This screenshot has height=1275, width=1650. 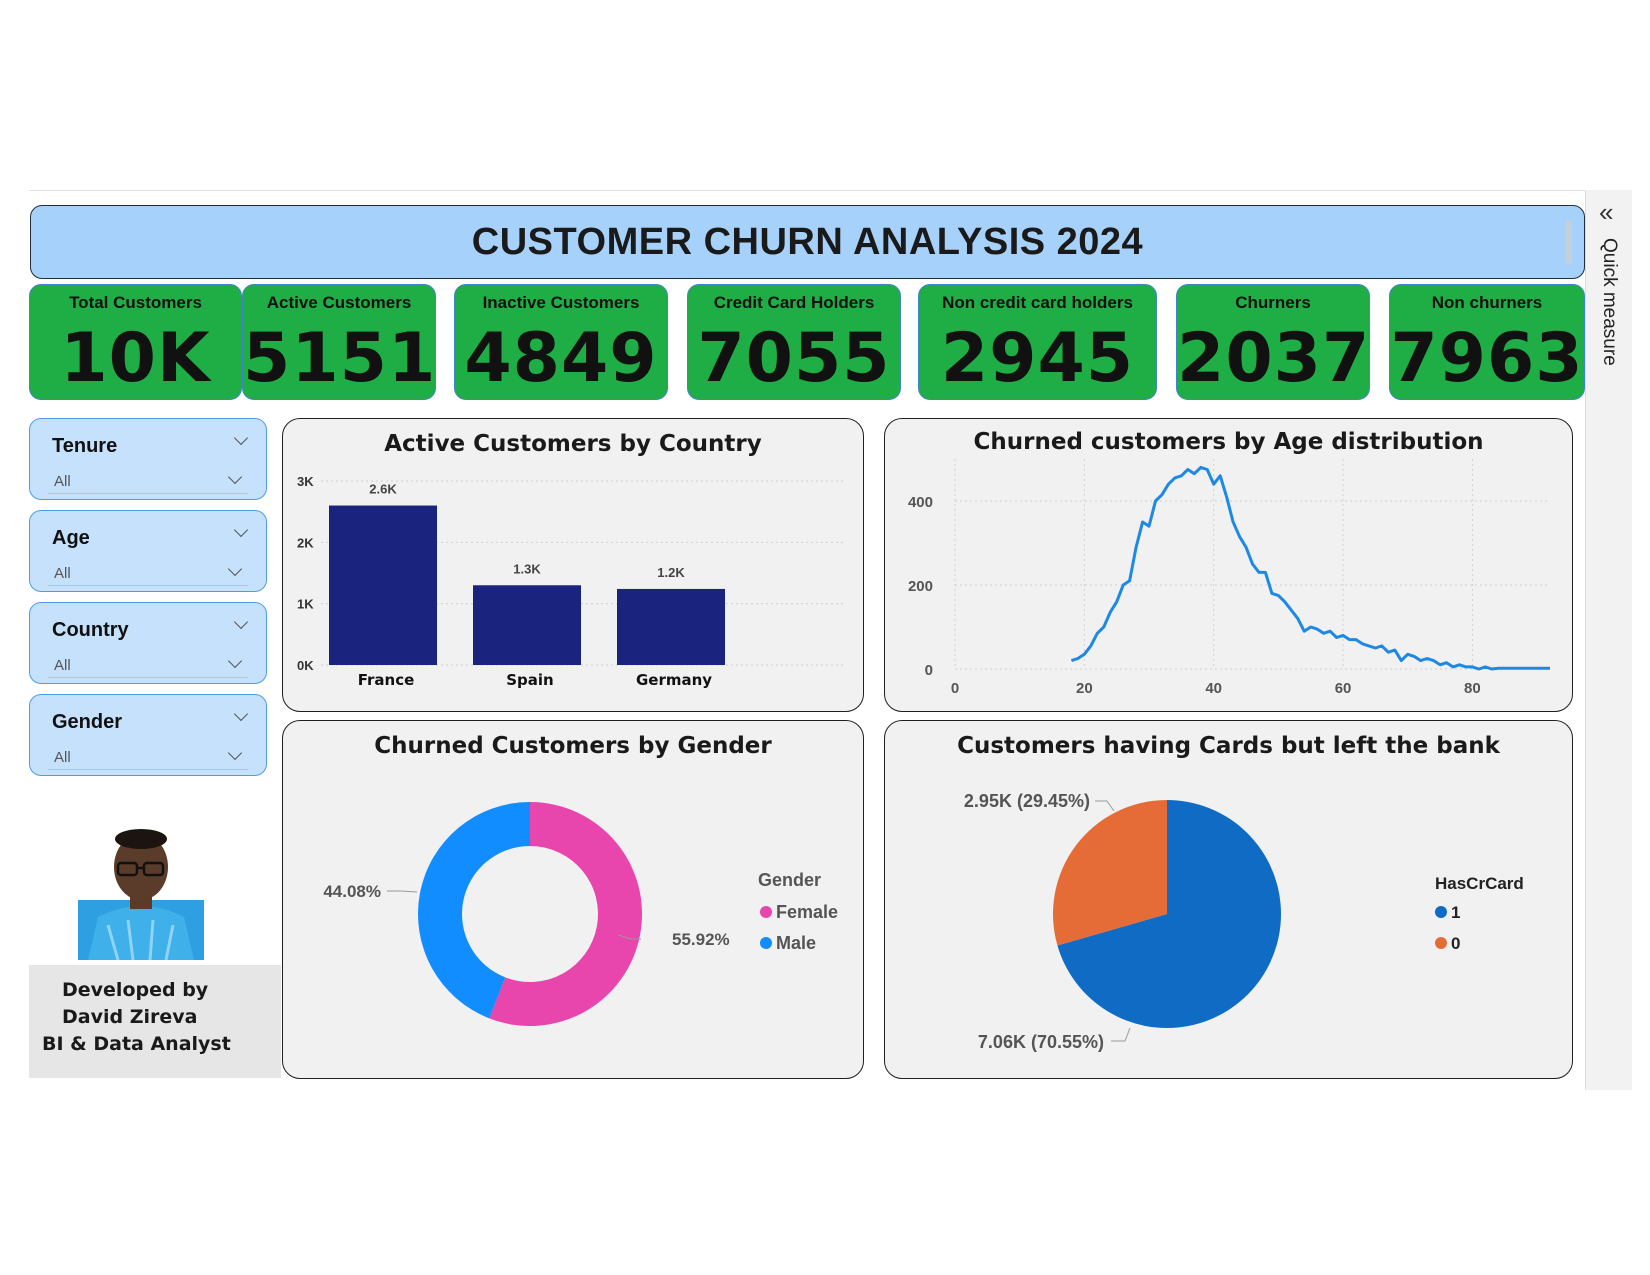 What do you see at coordinates (135, 990) in the screenshot?
I see `developer-credit-line1: Developed by` at bounding box center [135, 990].